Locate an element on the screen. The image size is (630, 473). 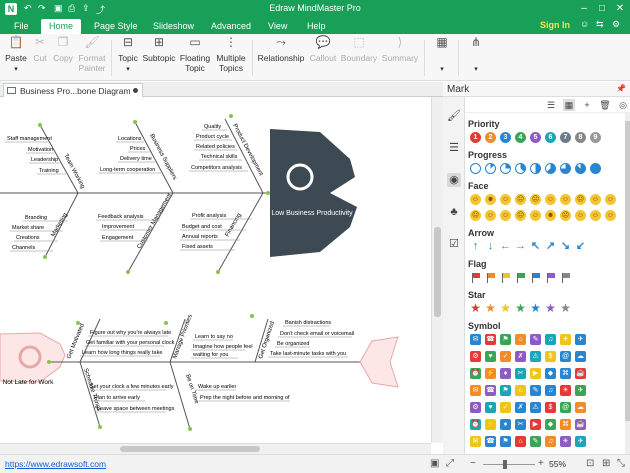
arrow-7-icon: ↙ is located at coordinates (580, 246).